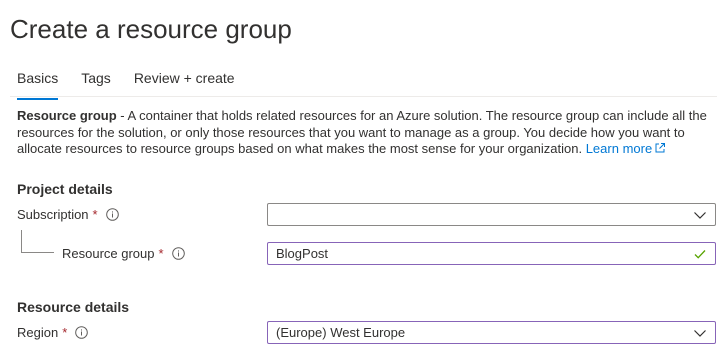  What do you see at coordinates (491, 332) in the screenshot?
I see `region-dropdown: (Europe) West Europe` at bounding box center [491, 332].